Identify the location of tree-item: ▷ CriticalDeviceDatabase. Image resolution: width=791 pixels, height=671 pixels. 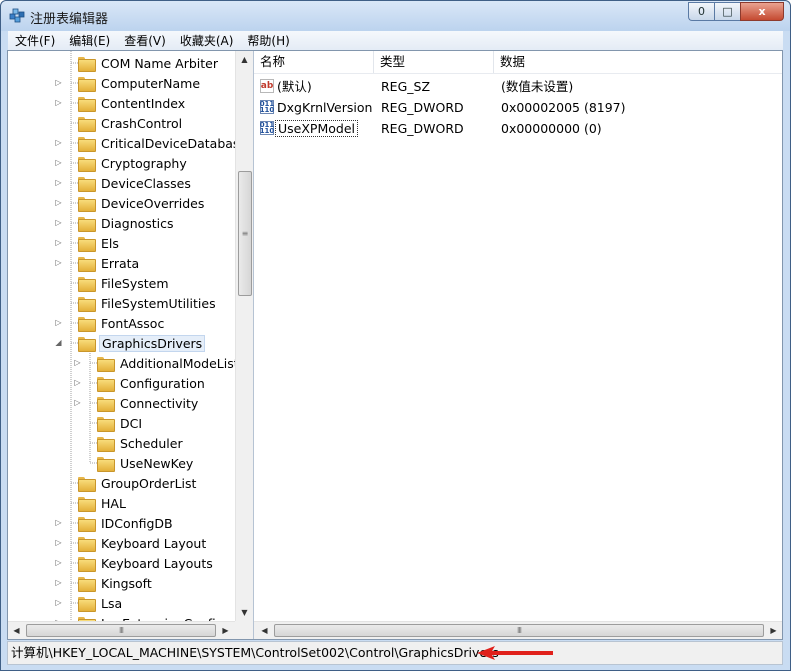
(152, 143).